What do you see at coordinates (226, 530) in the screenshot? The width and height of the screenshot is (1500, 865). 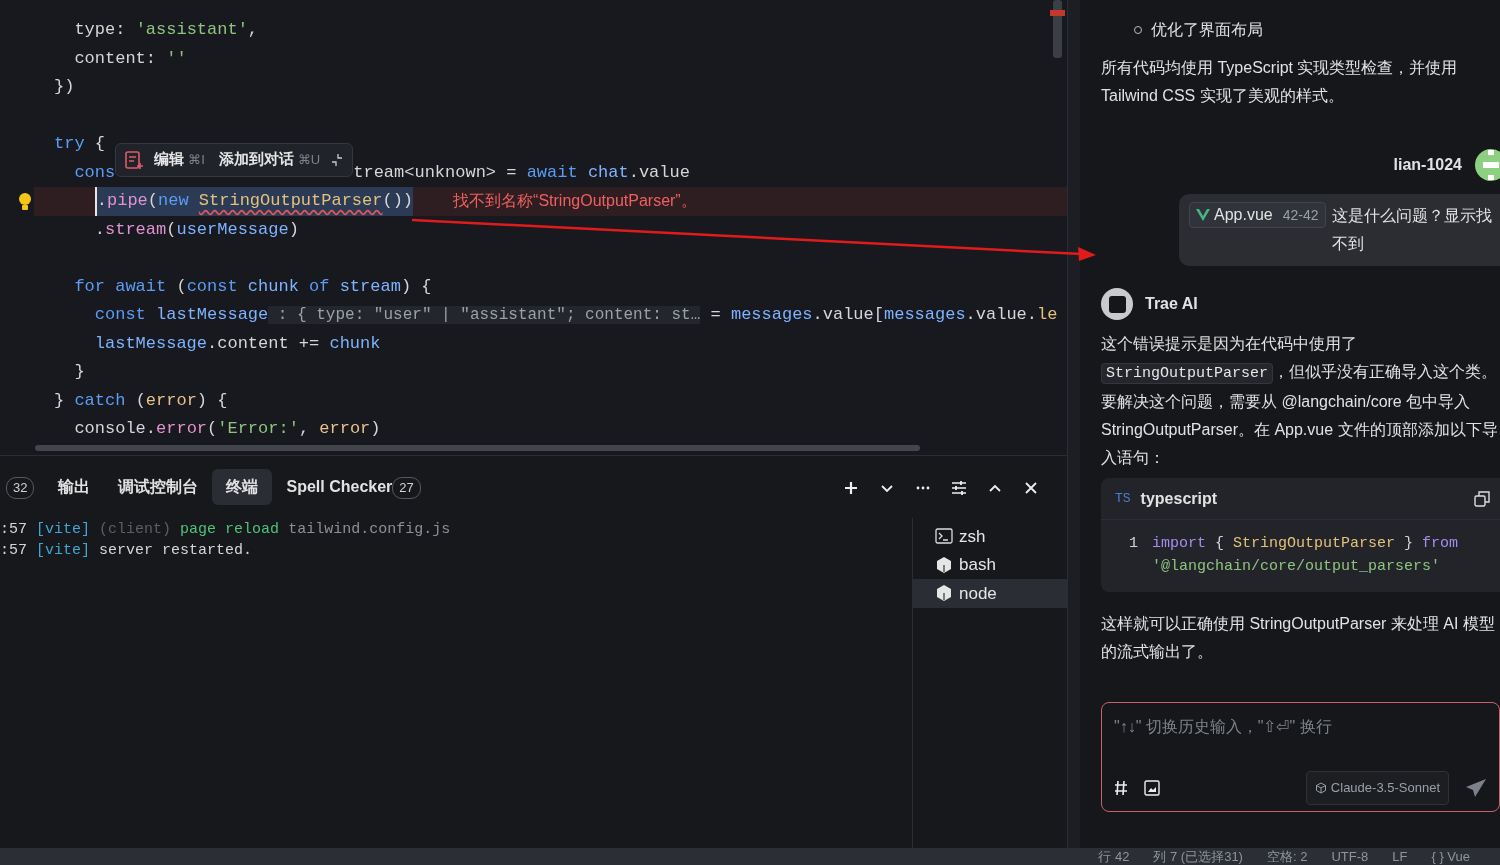 I see `terminal-line: :57 [vite] (client) page reload tailwind.config.js` at bounding box center [226, 530].